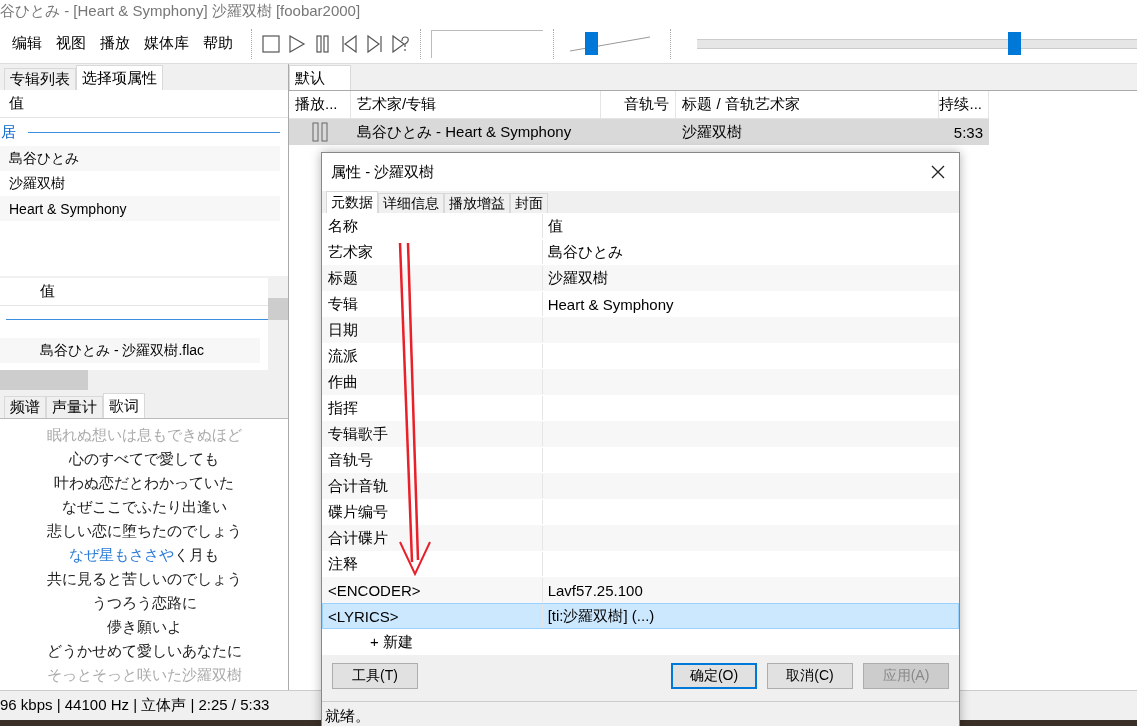 This screenshot has width=1137, height=726. I want to click on lyric-line: なぜここでふたり出逢い, so click(144, 507).